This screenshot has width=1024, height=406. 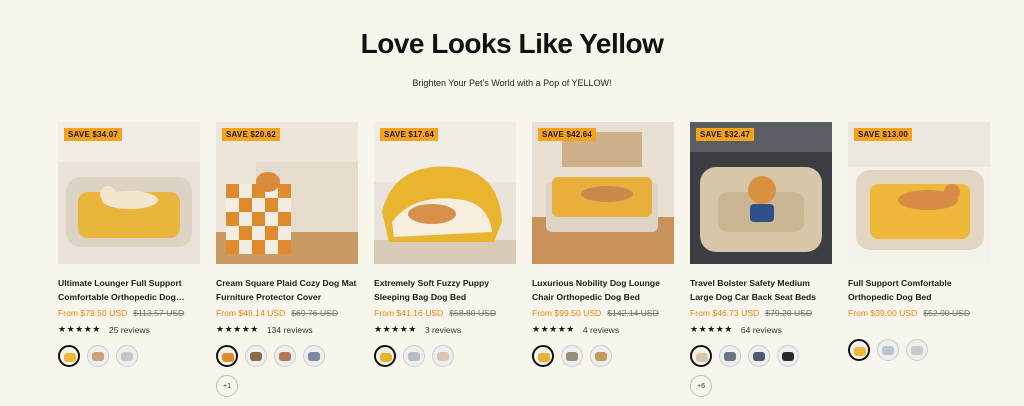 I want to click on sale-price: From $99.50 USD, so click(x=567, y=313).